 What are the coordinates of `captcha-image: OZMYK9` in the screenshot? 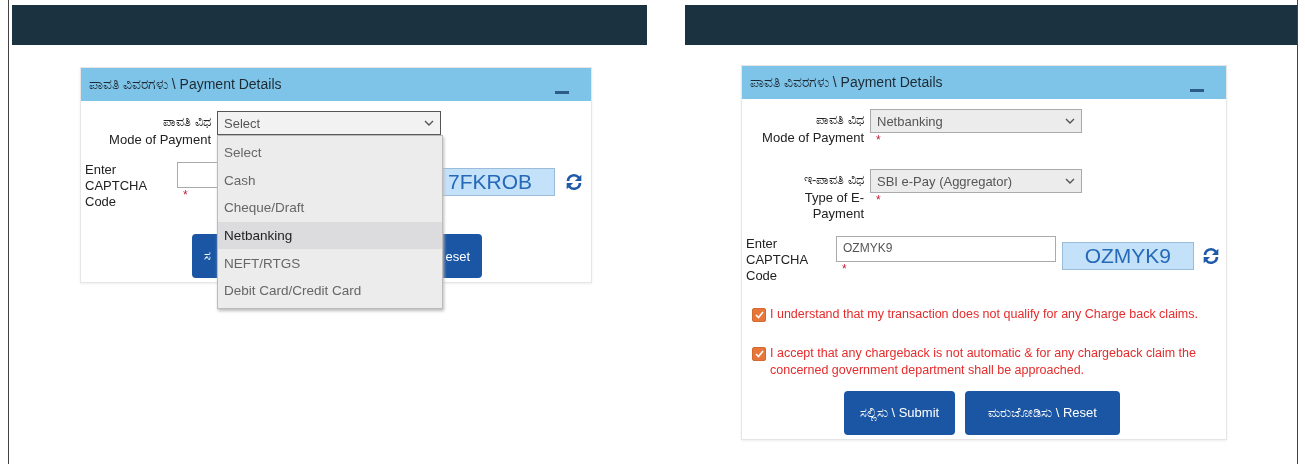 It's located at (1128, 256).